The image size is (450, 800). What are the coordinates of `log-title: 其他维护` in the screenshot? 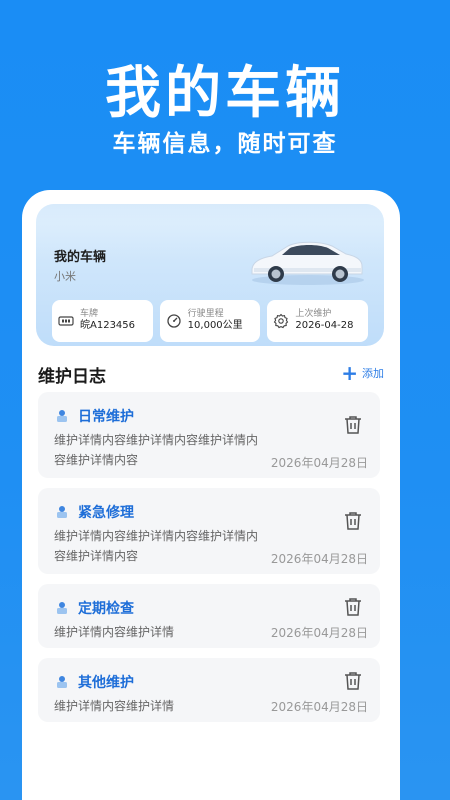 It's located at (106, 683).